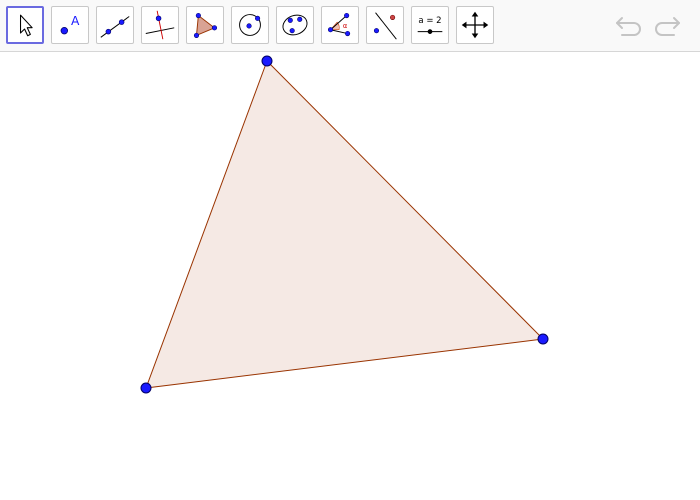 This screenshot has width=700, height=500. I want to click on redo-icon, so click(667, 26).